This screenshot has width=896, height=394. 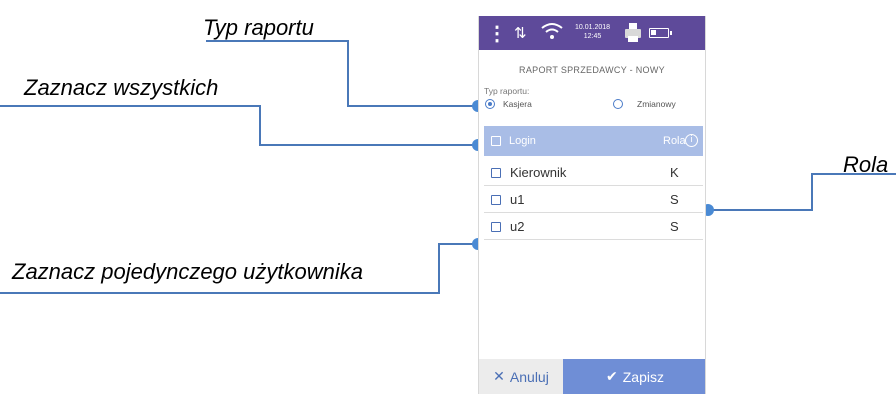 I want to click on row-login: Kierownik, so click(x=538, y=172).